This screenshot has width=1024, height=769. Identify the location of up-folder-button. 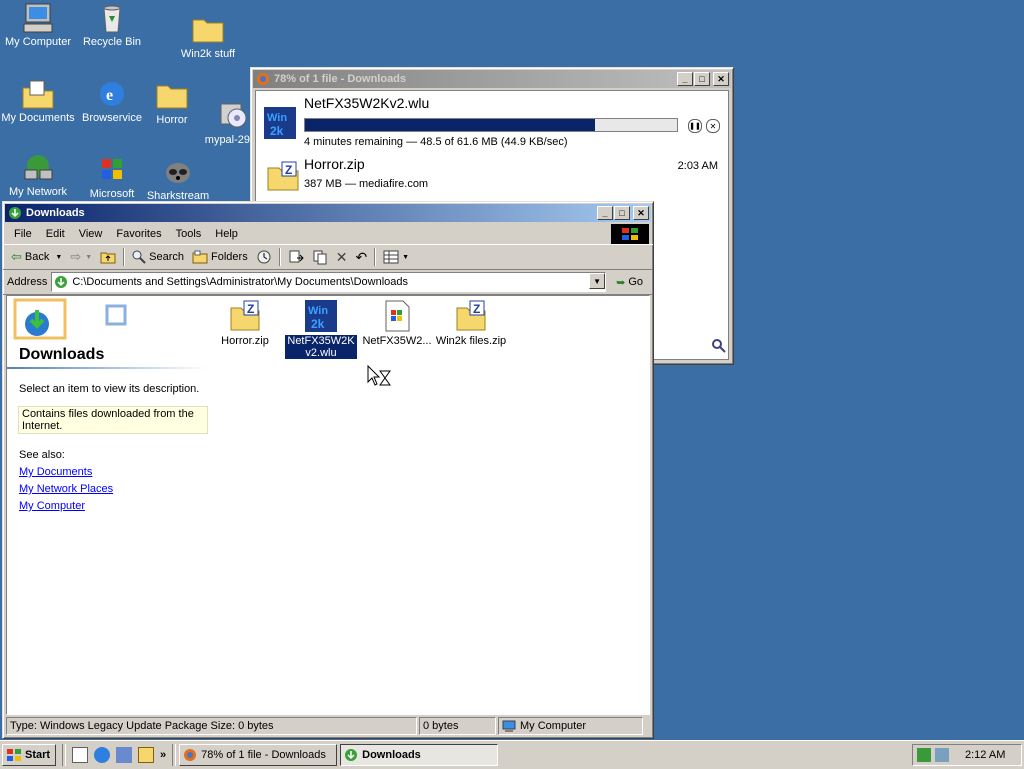
(108, 257).